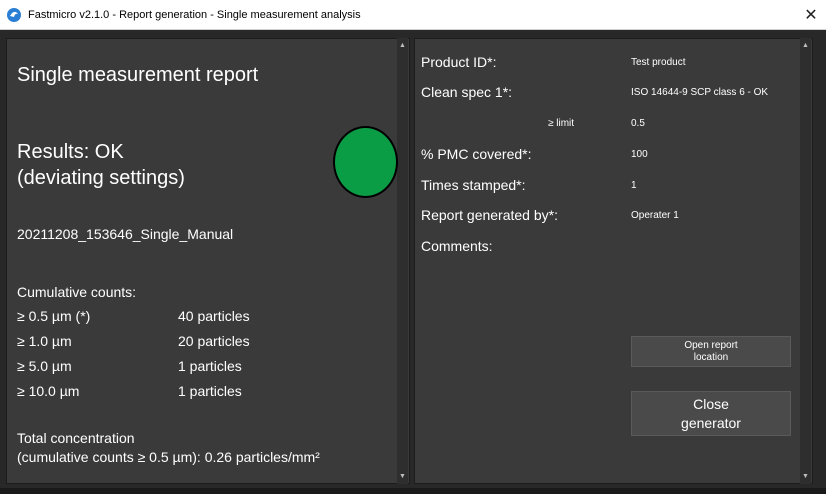 This screenshot has width=826, height=494. I want to click on cumulative-count-value: 40 particles, so click(214, 316).